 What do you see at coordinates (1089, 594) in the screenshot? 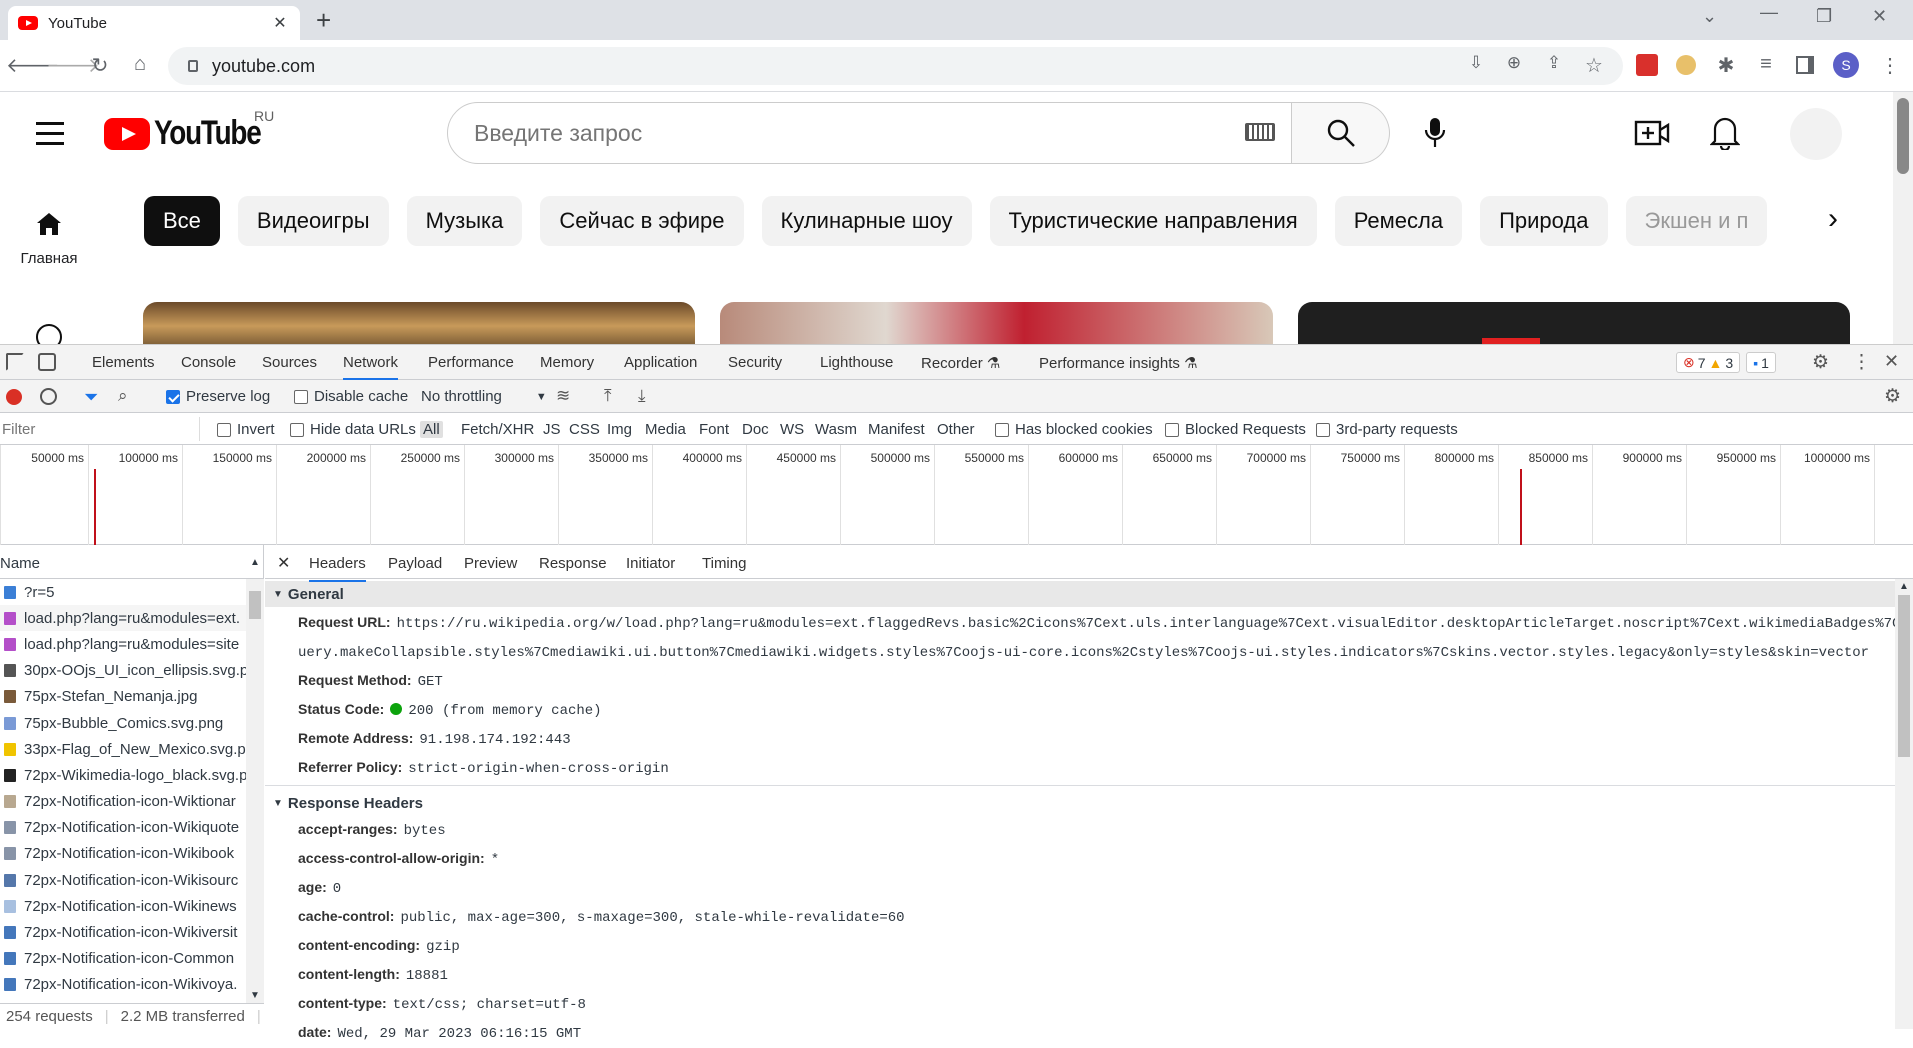
I see `general-section-header: ▼ General` at bounding box center [1089, 594].